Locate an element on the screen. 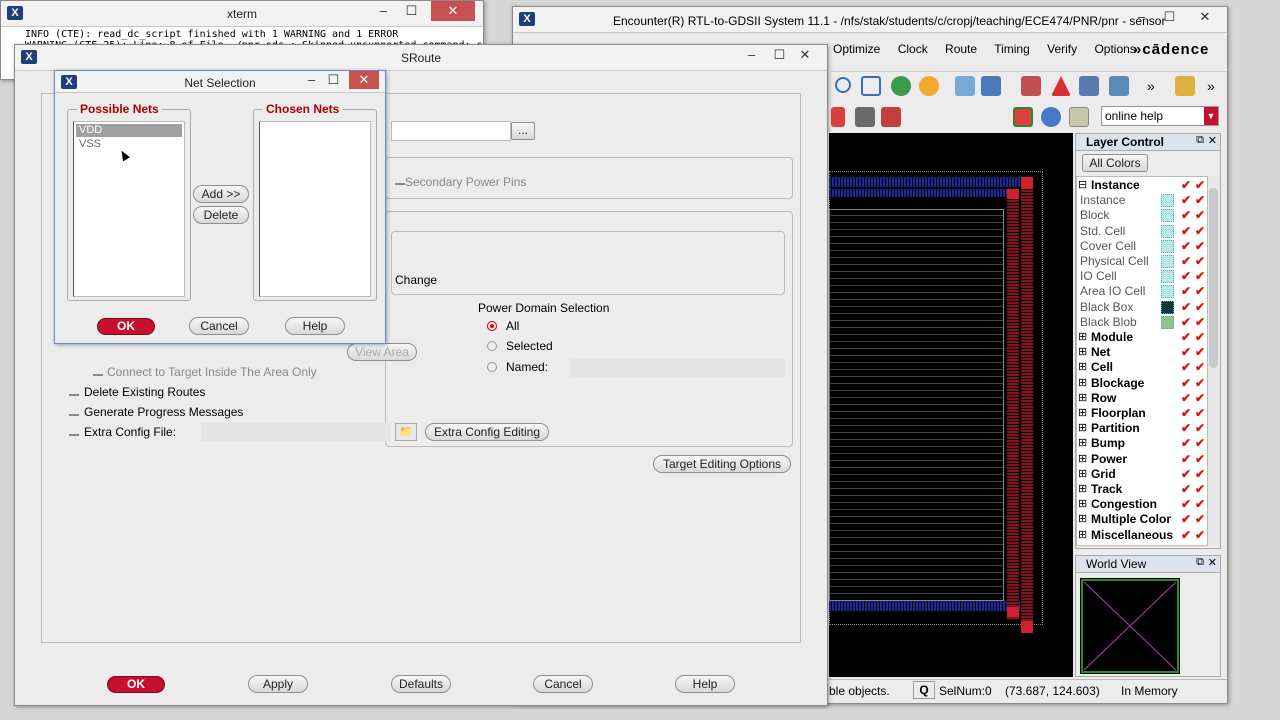  select-icon is located at coordinates (838, 117).